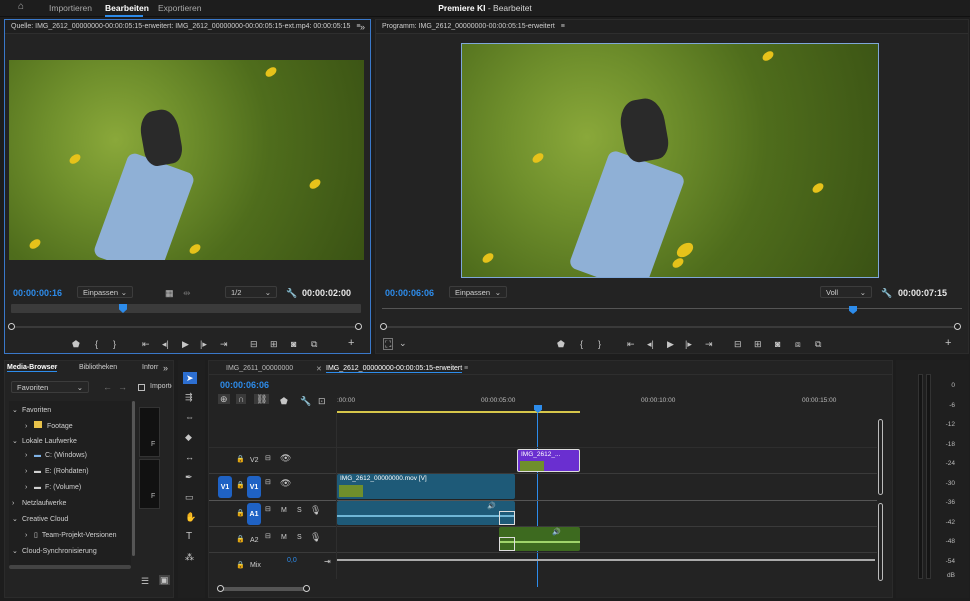  Describe the element at coordinates (189, 497) in the screenshot. I see `rectangle-tool-icon: ▭` at that location.